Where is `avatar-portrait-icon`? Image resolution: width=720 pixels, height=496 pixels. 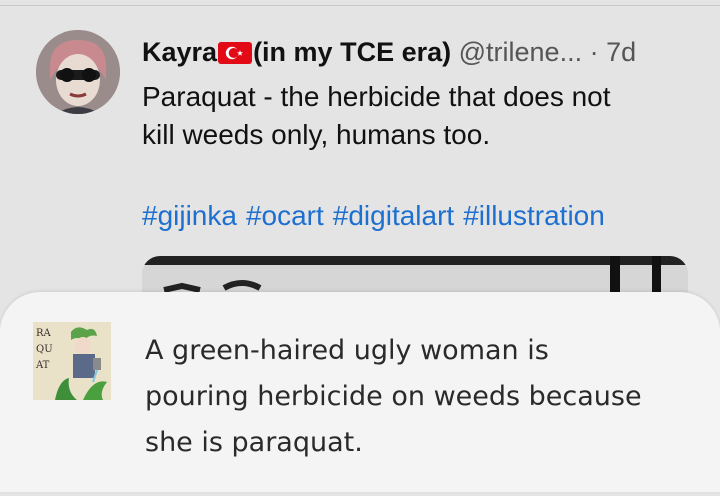
avatar-portrait-icon is located at coordinates (78, 72).